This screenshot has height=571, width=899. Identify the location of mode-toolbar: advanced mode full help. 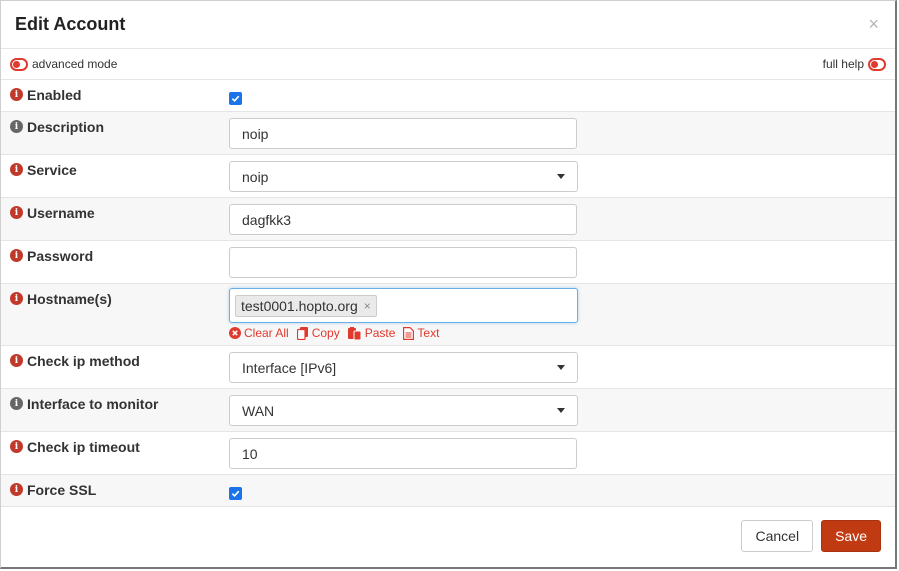
(448, 64).